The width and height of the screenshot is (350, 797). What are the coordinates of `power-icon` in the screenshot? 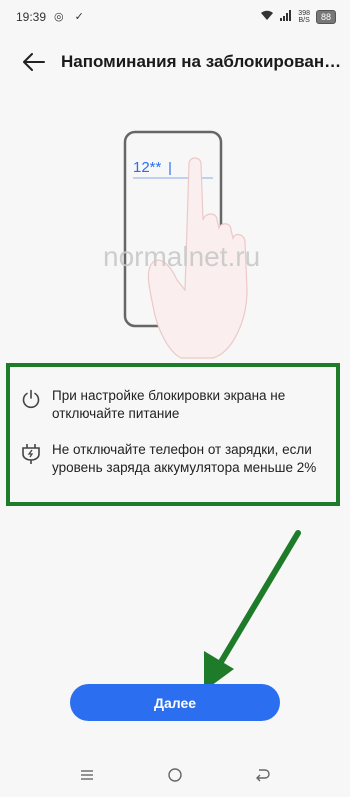 It's located at (31, 399).